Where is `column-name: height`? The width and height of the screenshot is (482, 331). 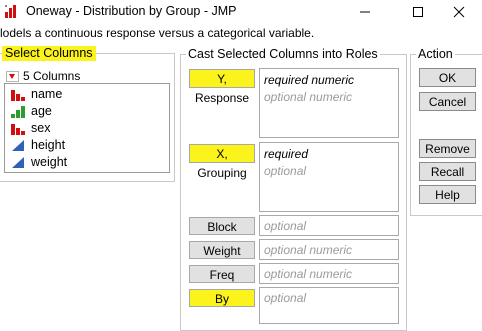
column-name: height is located at coordinates (48, 145).